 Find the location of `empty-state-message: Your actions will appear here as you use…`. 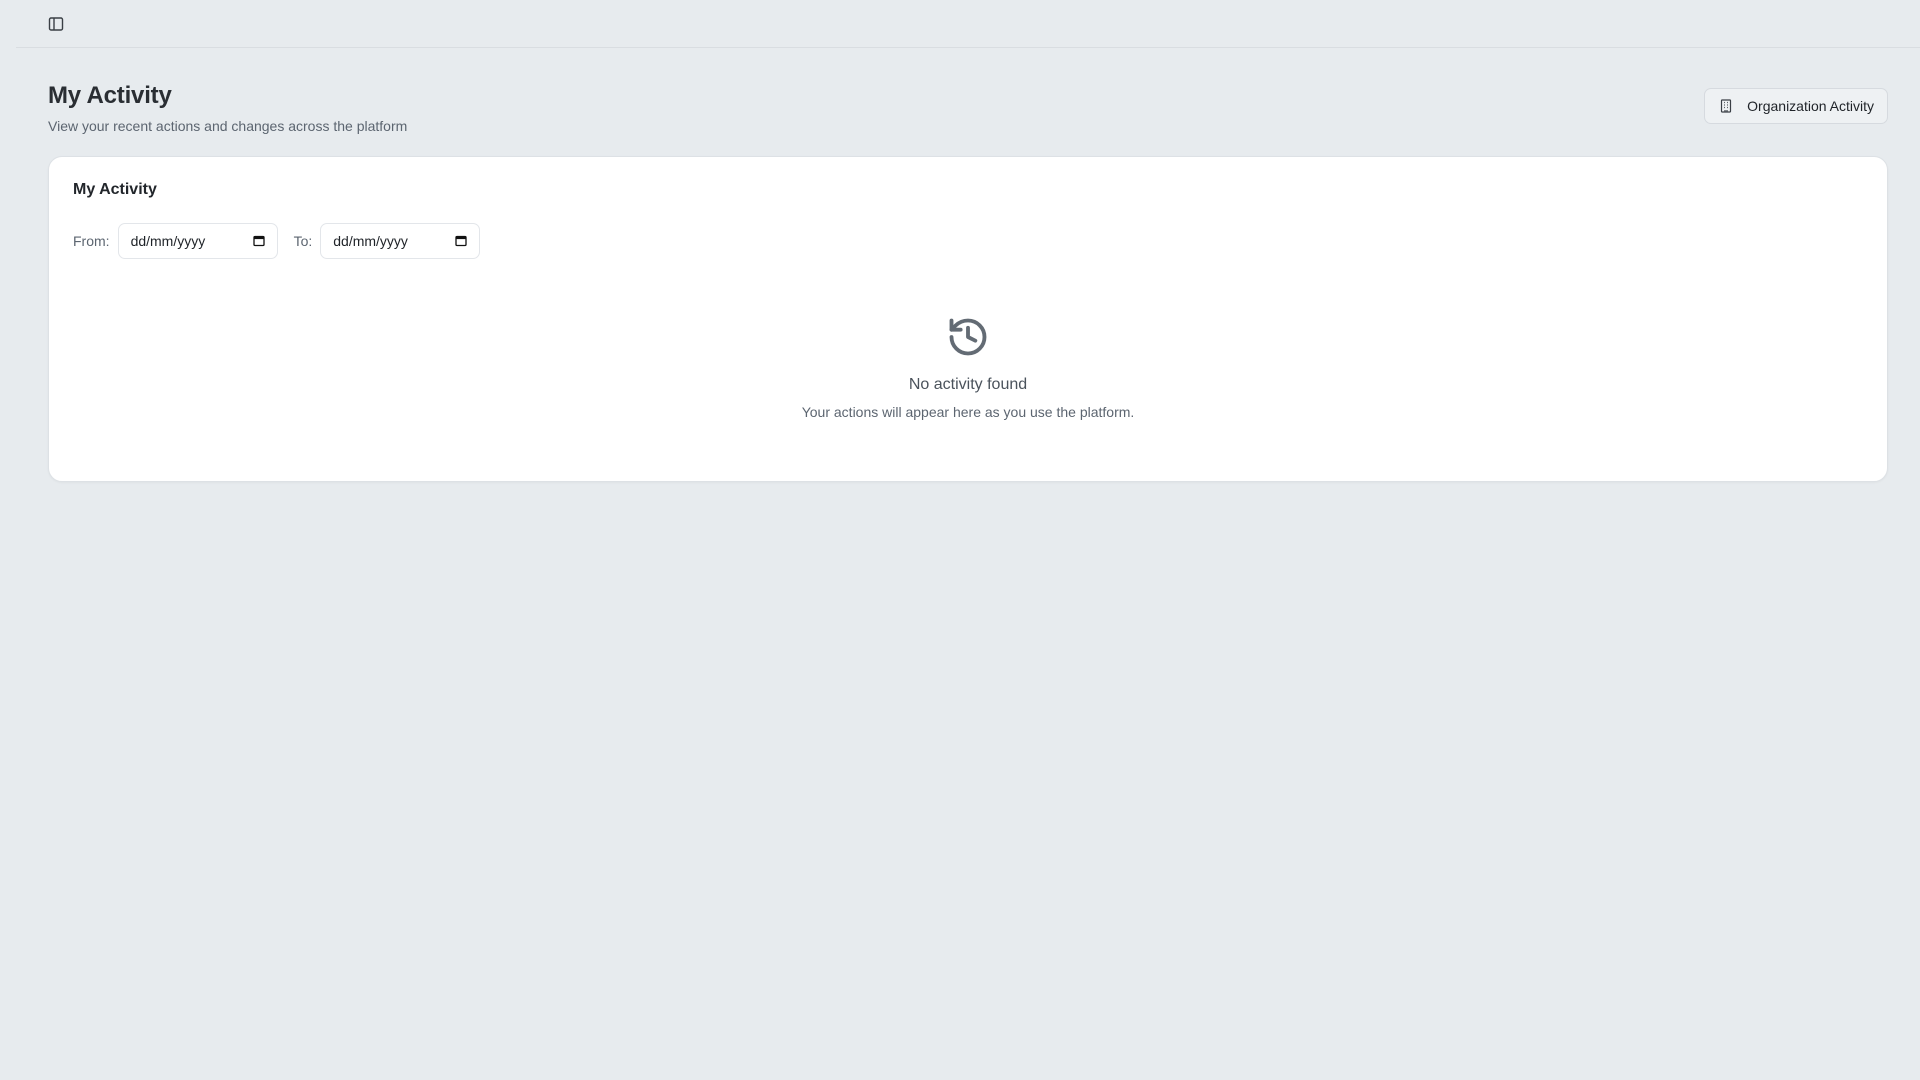

empty-state-message: Your actions will appear here as you use… is located at coordinates (968, 412).